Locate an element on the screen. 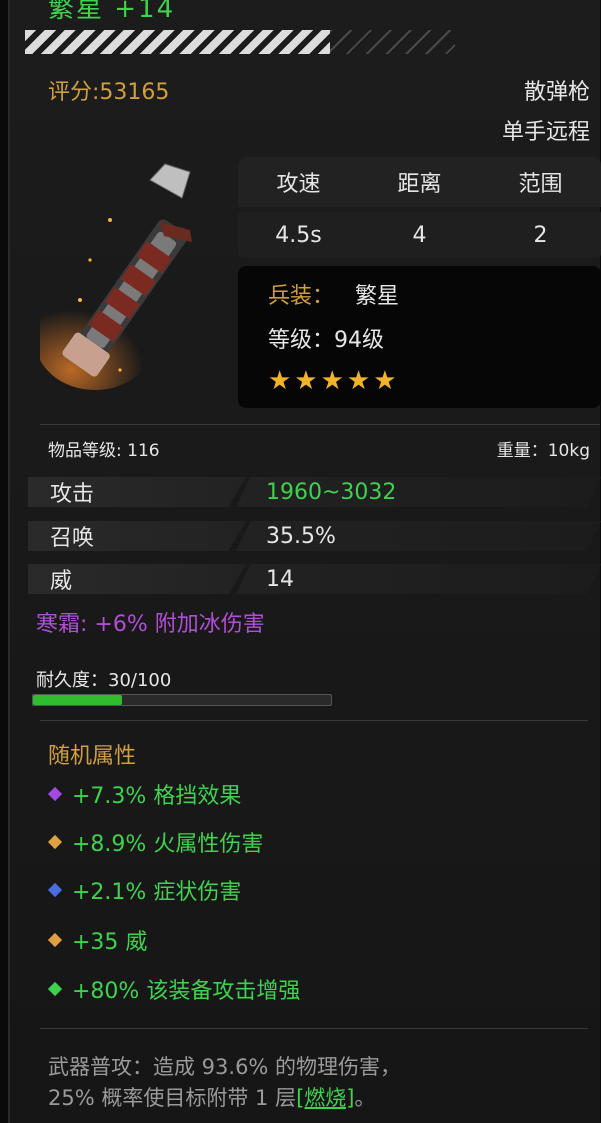 The image size is (601, 1123). stat-header-range: 范围 is located at coordinates (540, 184).